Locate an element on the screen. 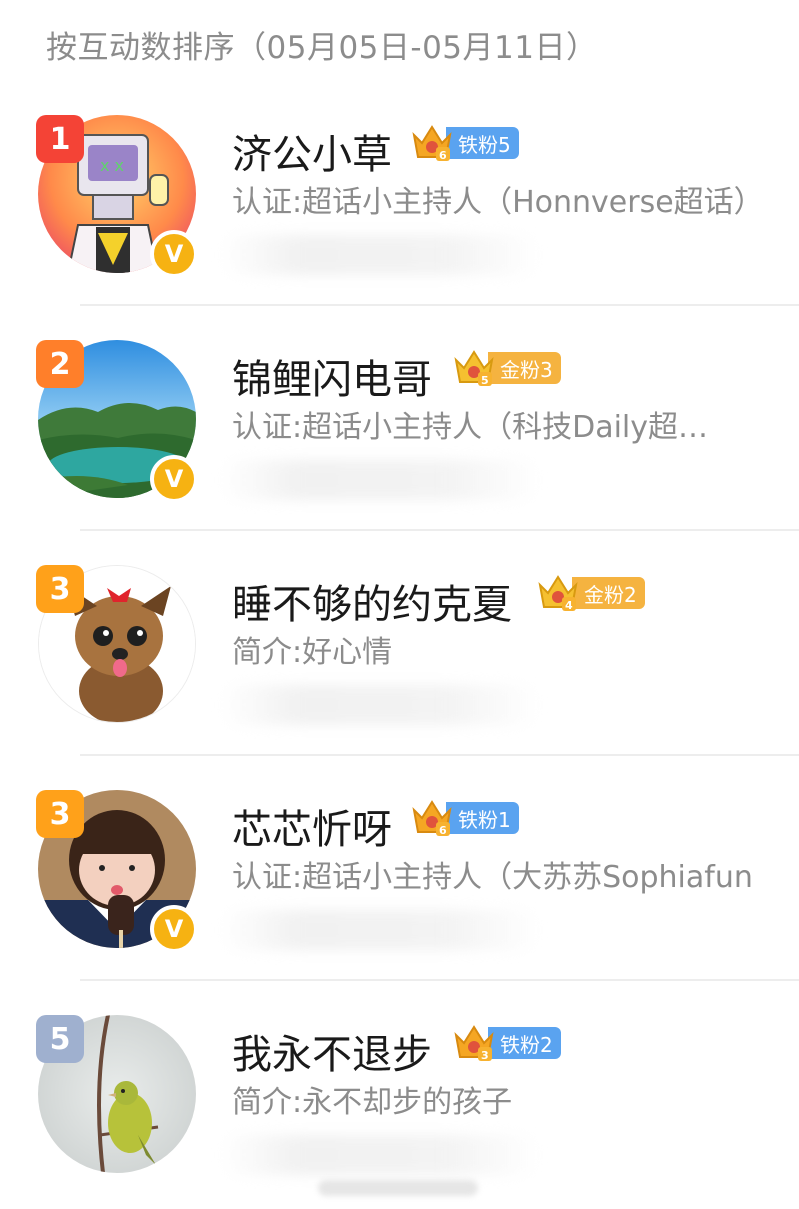  user-name: 锦鲤闪电哥 is located at coordinates (332, 376).